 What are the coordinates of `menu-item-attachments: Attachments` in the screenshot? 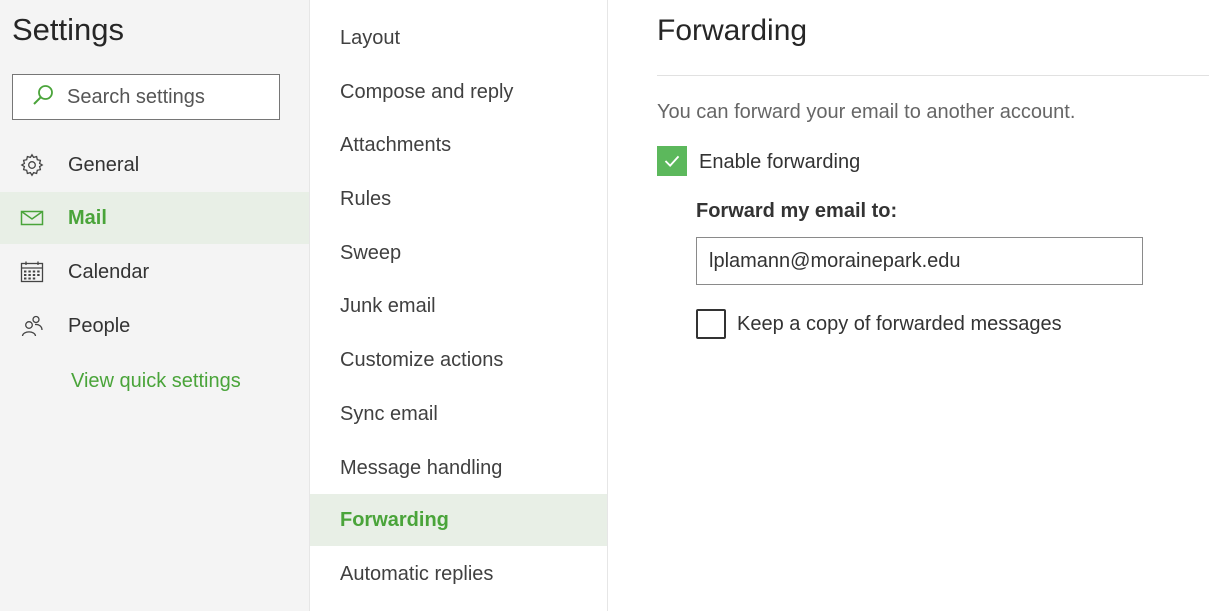 It's located at (458, 145).